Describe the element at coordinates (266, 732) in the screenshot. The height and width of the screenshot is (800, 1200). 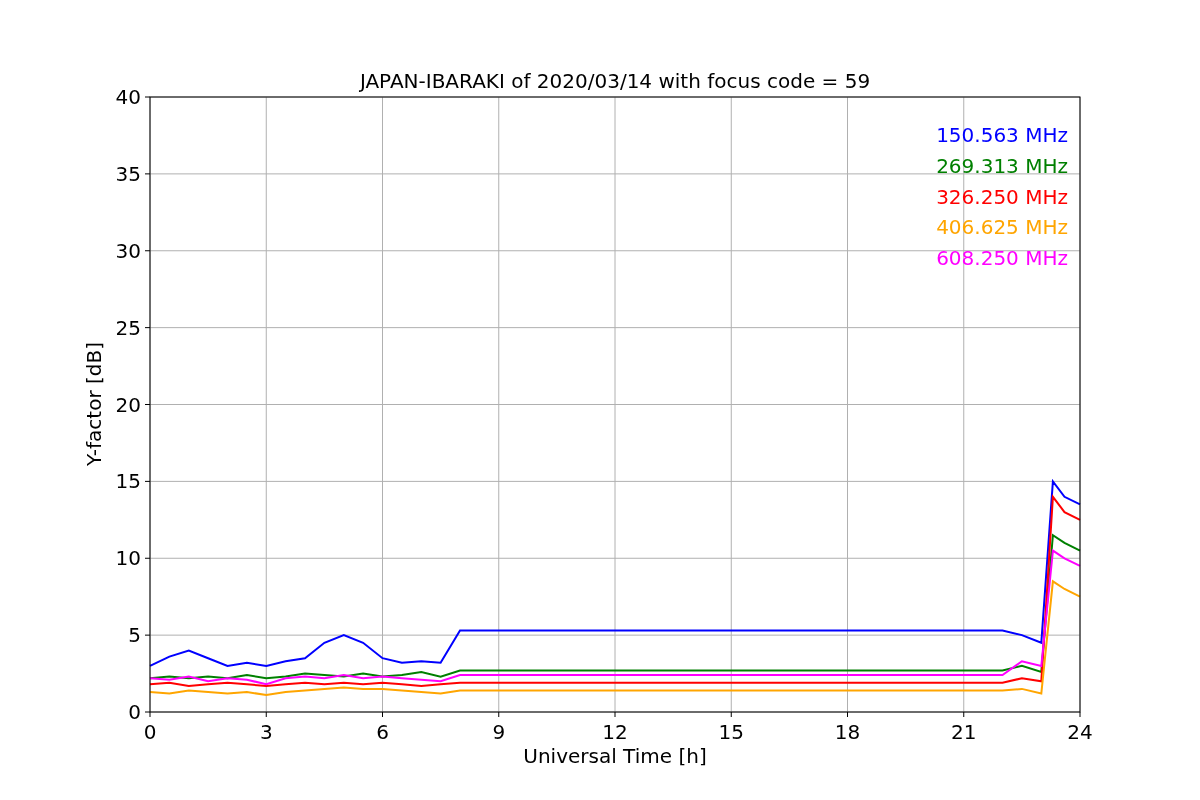
I see `axis-tick-label: 3` at that location.